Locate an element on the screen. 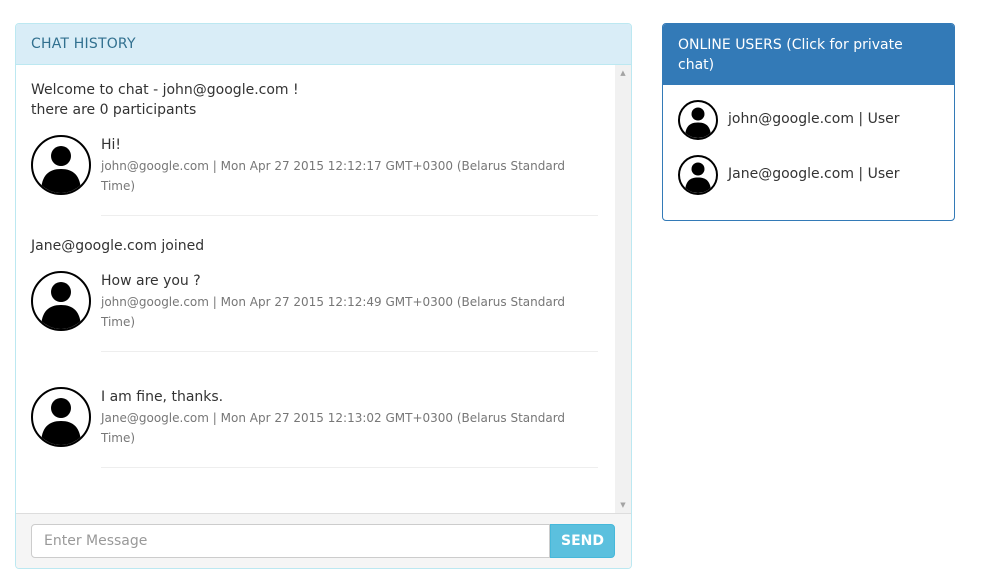  online-user-label: john@google.com | User is located at coordinates (814, 119).